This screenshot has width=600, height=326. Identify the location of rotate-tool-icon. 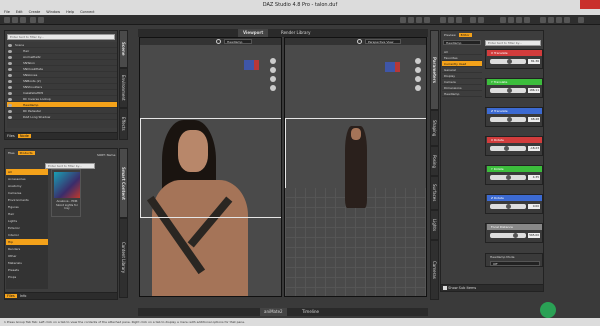
(411, 20).